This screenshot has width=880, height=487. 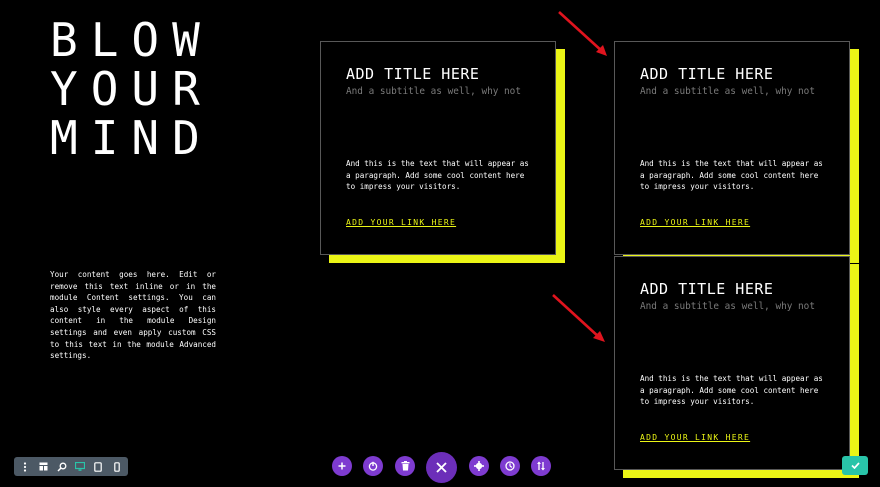 I want to click on close-builder-button, so click(x=441, y=467).